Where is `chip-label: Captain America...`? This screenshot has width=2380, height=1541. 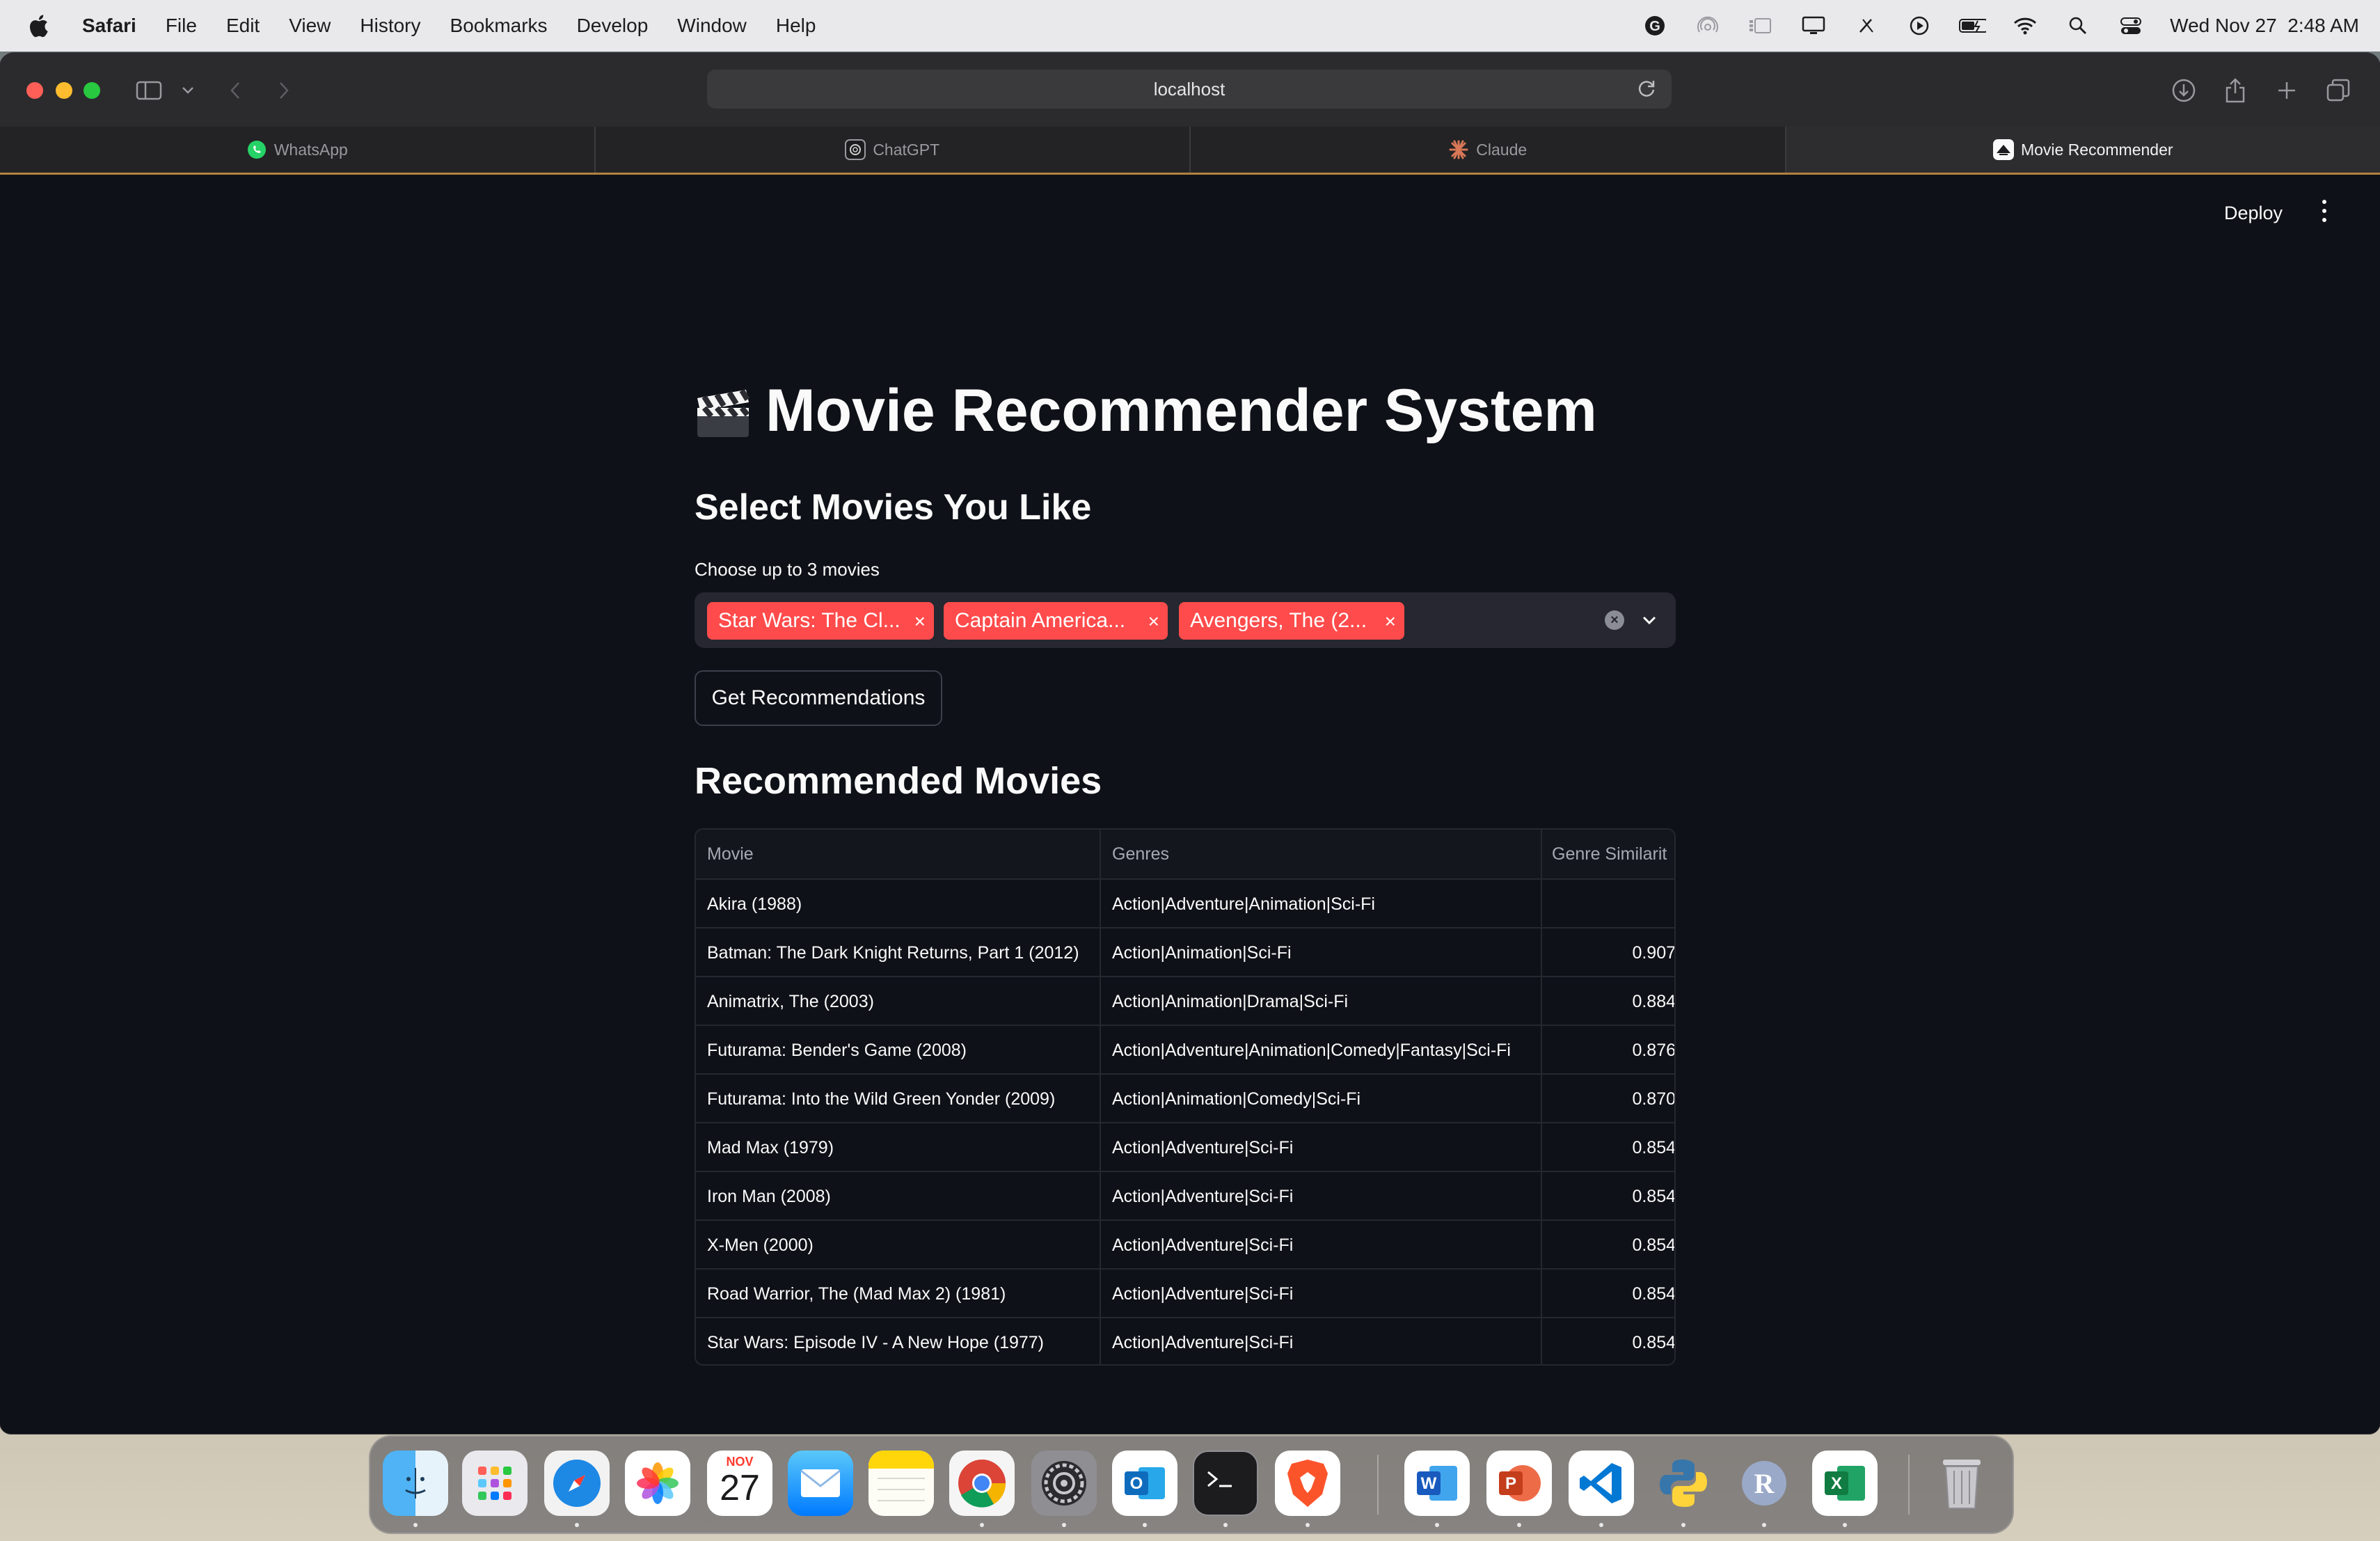
chip-label: Captain America... is located at coordinates (1040, 620).